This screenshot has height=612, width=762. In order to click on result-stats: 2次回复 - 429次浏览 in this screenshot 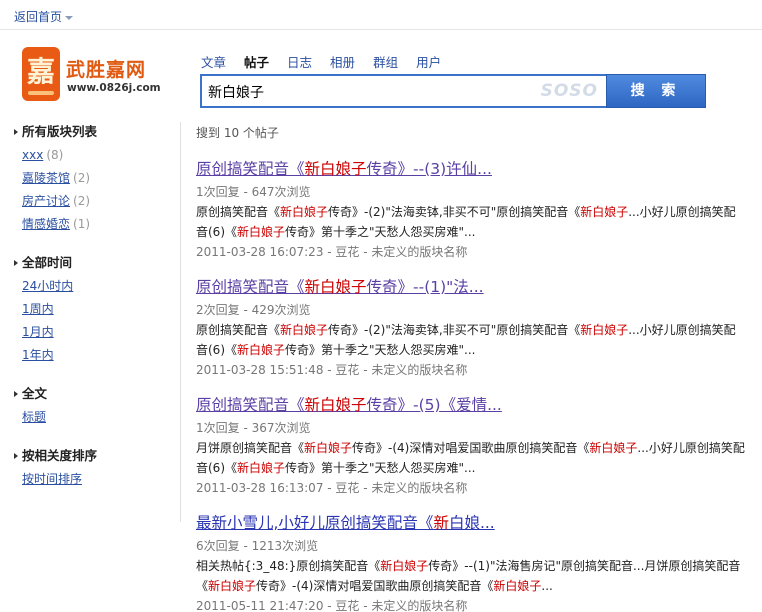, I will do `click(253, 310)`.